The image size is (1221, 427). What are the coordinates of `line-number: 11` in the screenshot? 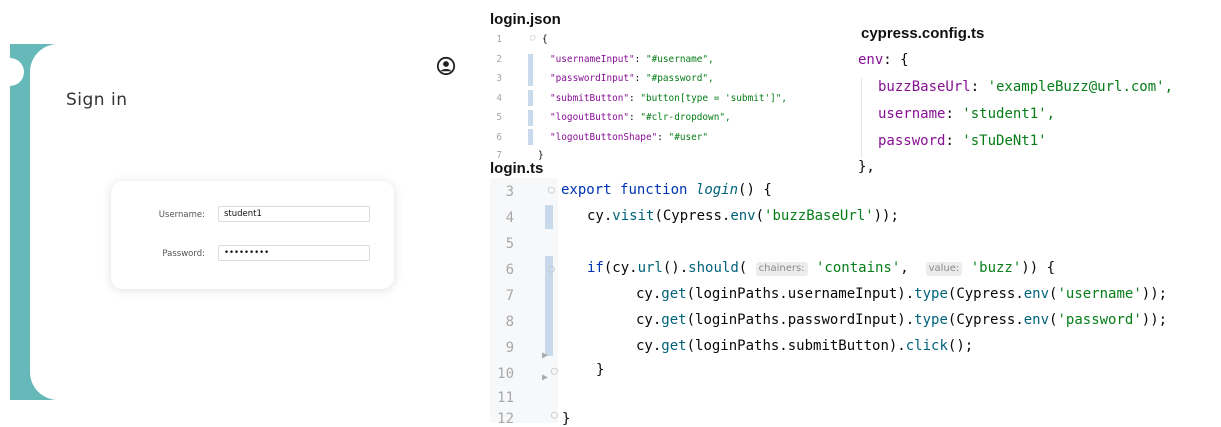 It's located at (505, 398).